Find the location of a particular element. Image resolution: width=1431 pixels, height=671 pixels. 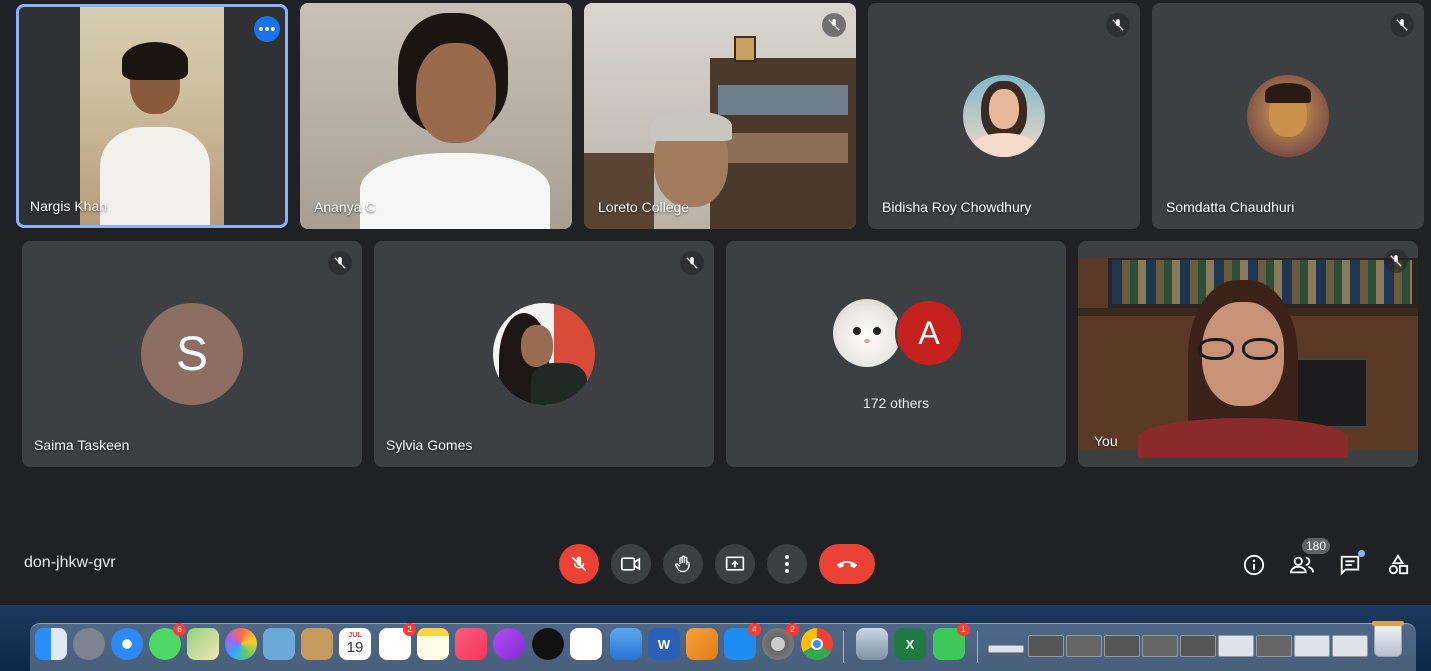

participant-name: You is located at coordinates (1106, 441).